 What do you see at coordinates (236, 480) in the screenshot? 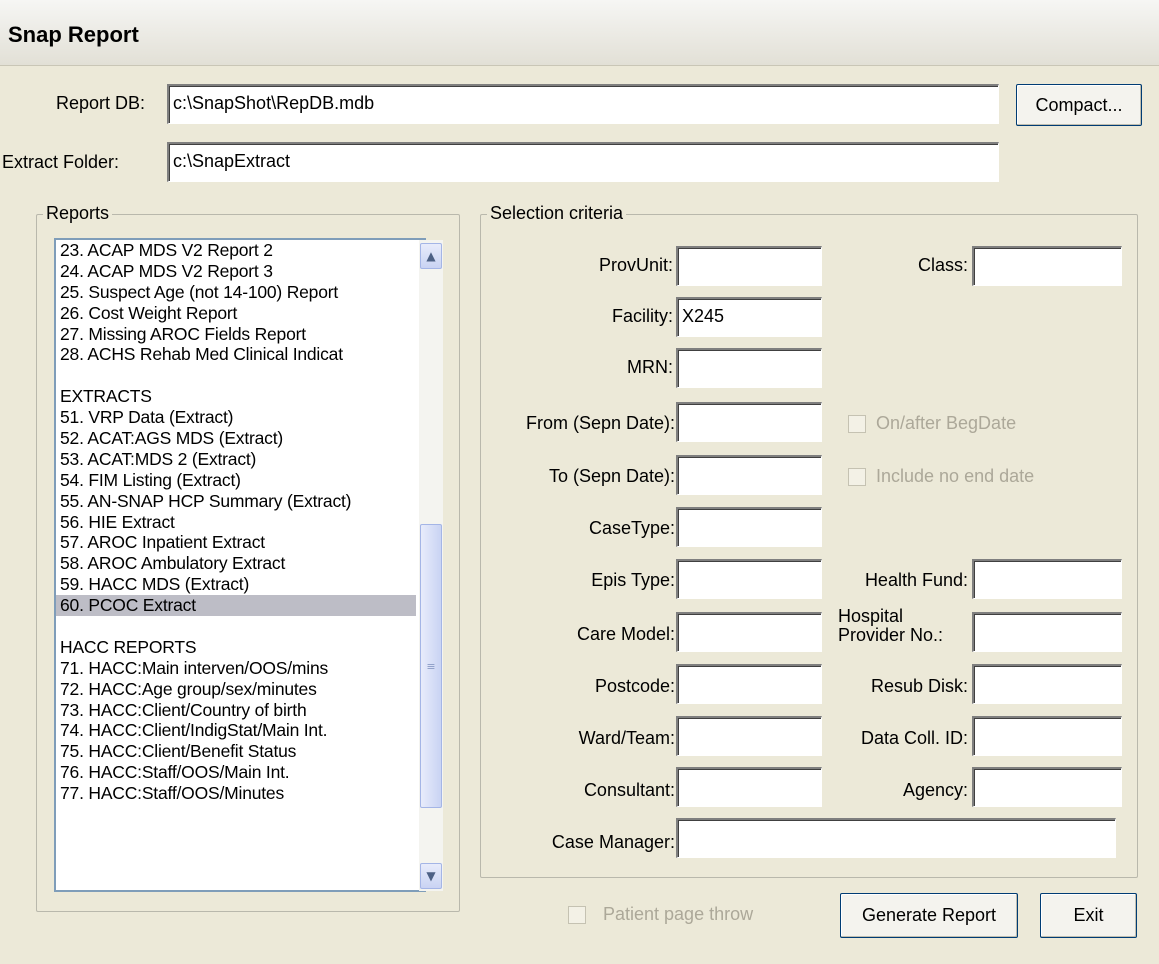
I see `list-item: 54. FIM Listing (Extract)` at bounding box center [236, 480].